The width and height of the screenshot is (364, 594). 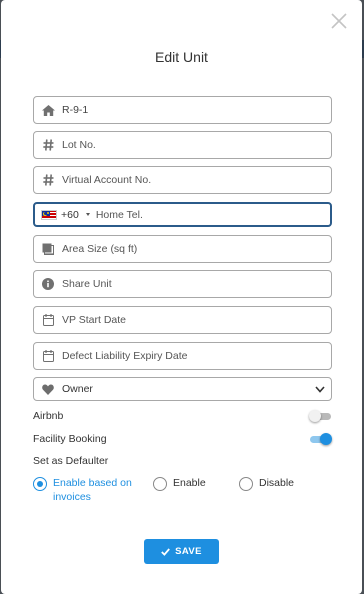 I want to click on share-unit-placeholder: Share Unit, so click(x=87, y=284).